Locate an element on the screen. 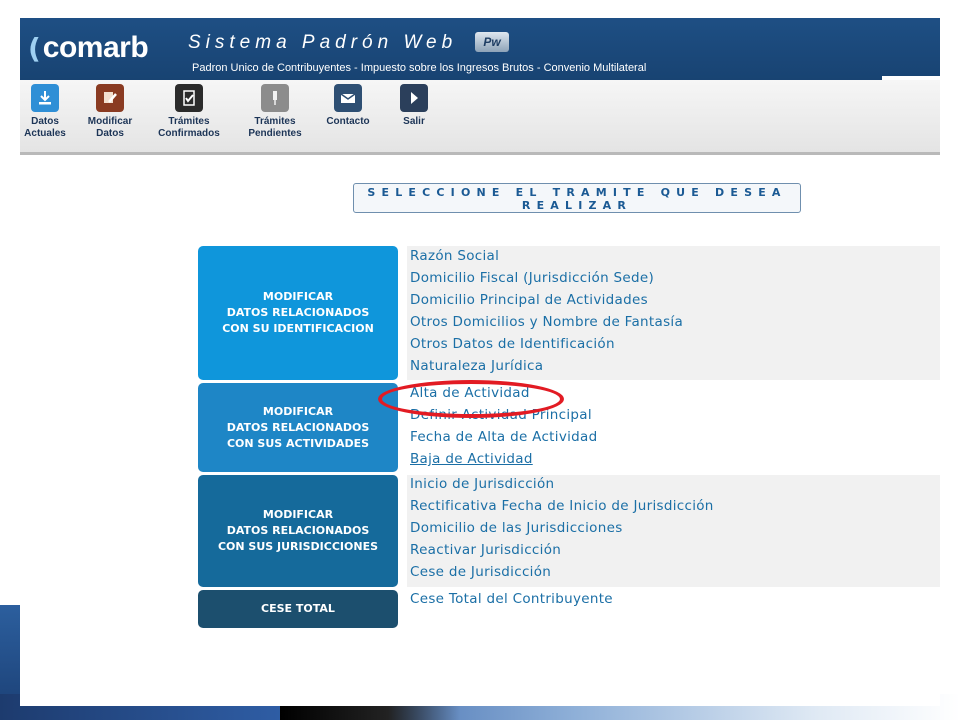  download-icon is located at coordinates (45, 98).